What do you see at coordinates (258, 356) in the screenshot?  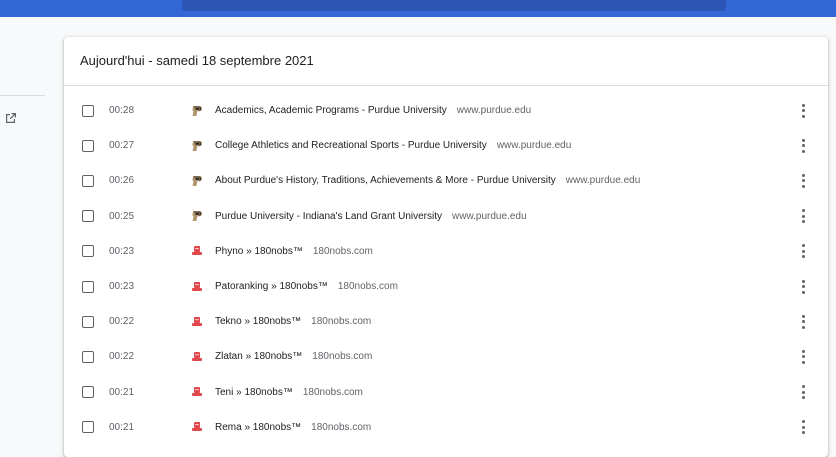 I see `entry-title: Zlatan » 180nobs™` at bounding box center [258, 356].